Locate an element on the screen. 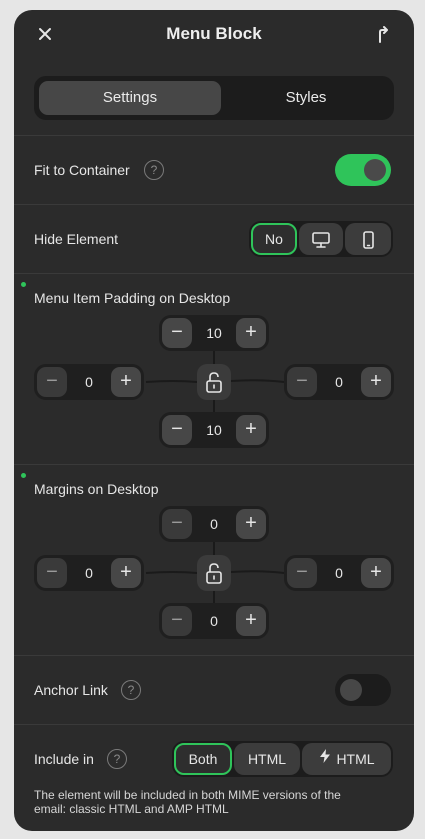  padding-top-value: 10 is located at coordinates (214, 333).